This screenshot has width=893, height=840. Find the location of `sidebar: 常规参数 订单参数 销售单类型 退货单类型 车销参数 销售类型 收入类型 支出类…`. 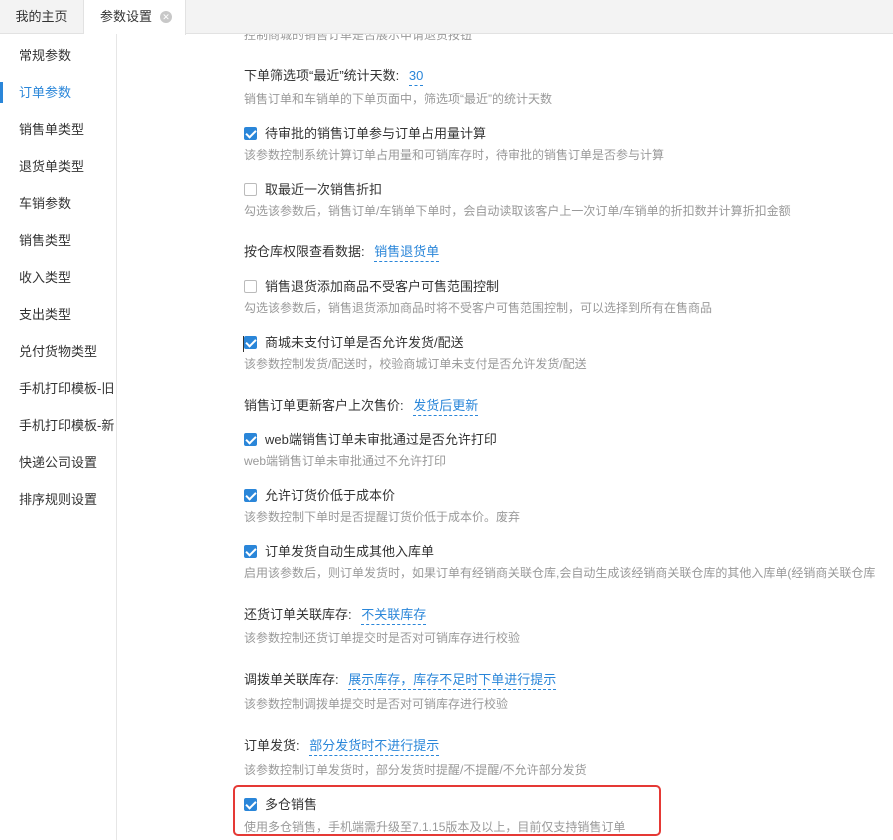

sidebar: 常规参数 订单参数 销售单类型 退货单类型 车销参数 销售类型 收入类型 支出类… is located at coordinates (58, 437).